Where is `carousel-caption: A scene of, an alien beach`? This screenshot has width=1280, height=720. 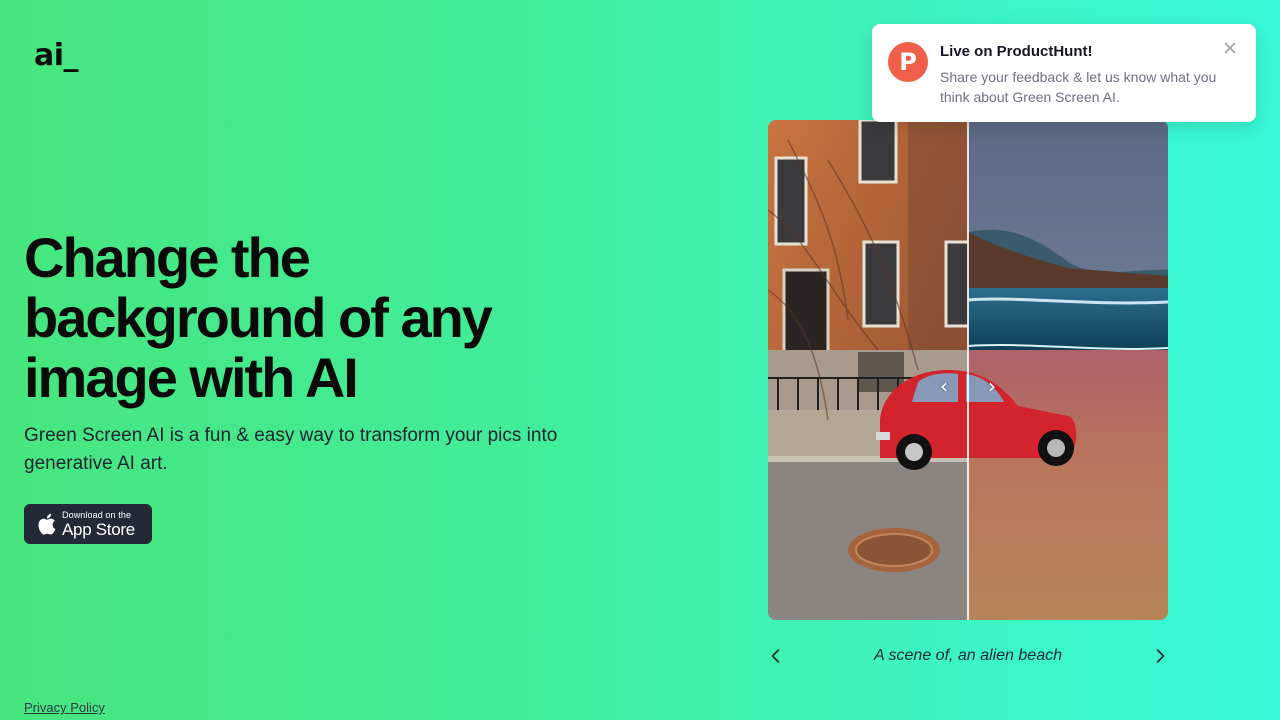
carousel-caption: A scene of, an alien beach is located at coordinates (968, 655).